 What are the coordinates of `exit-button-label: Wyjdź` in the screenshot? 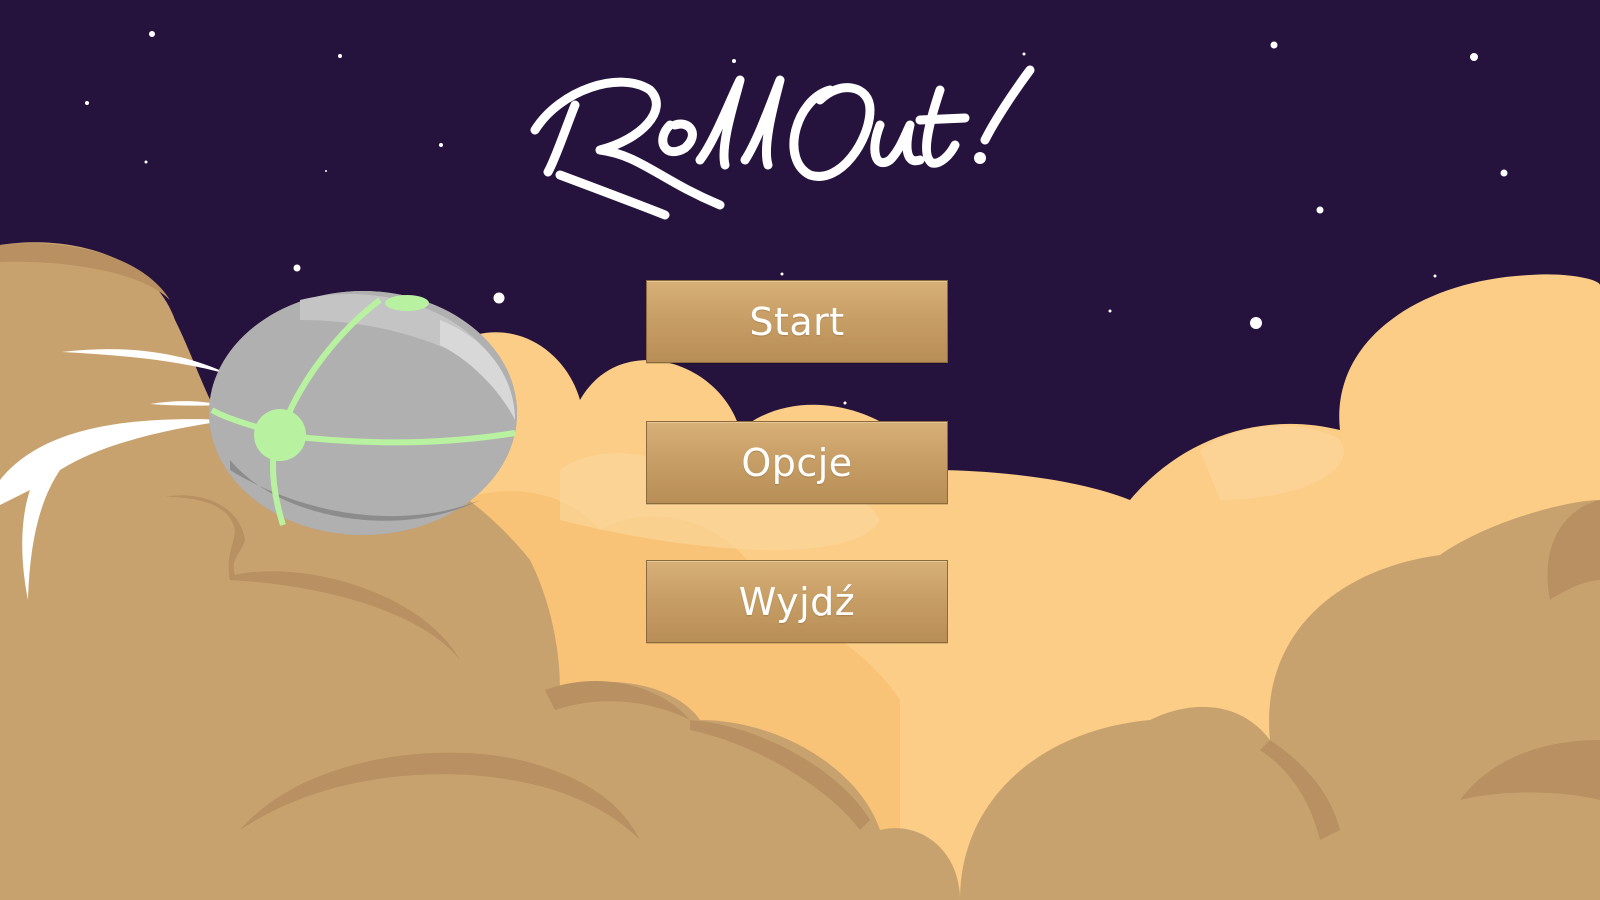 It's located at (797, 601).